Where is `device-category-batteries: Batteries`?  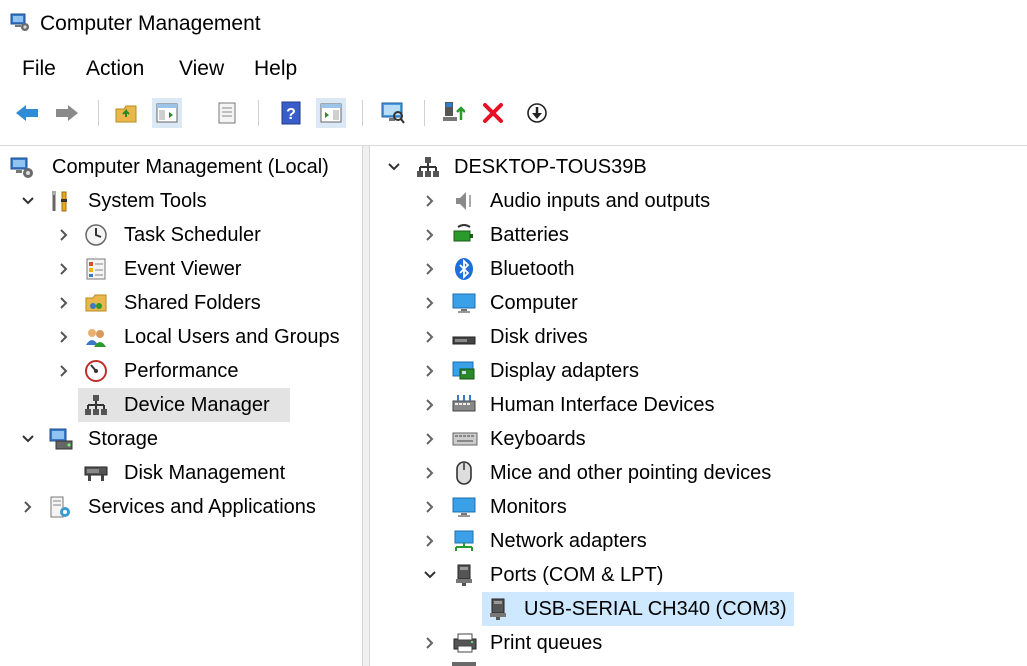 device-category-batteries: Batteries is located at coordinates (695, 235).